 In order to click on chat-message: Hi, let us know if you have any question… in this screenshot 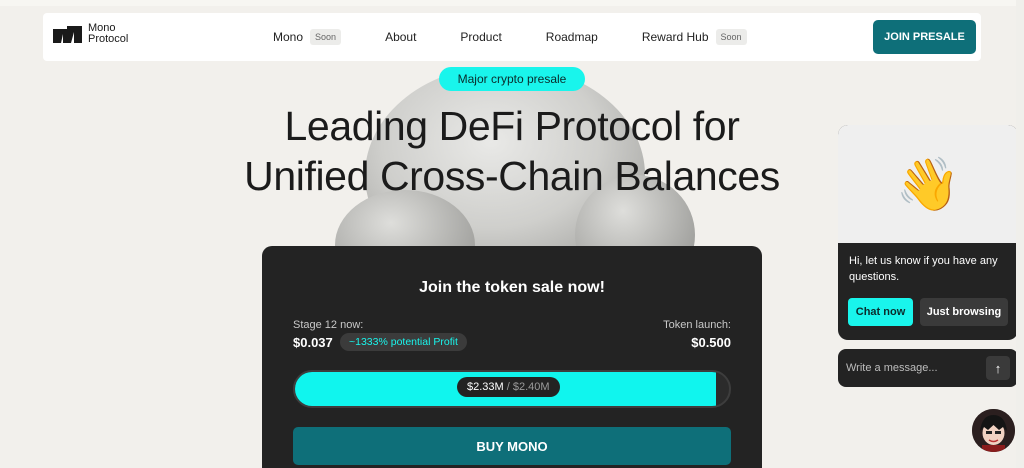, I will do `click(923, 269)`.